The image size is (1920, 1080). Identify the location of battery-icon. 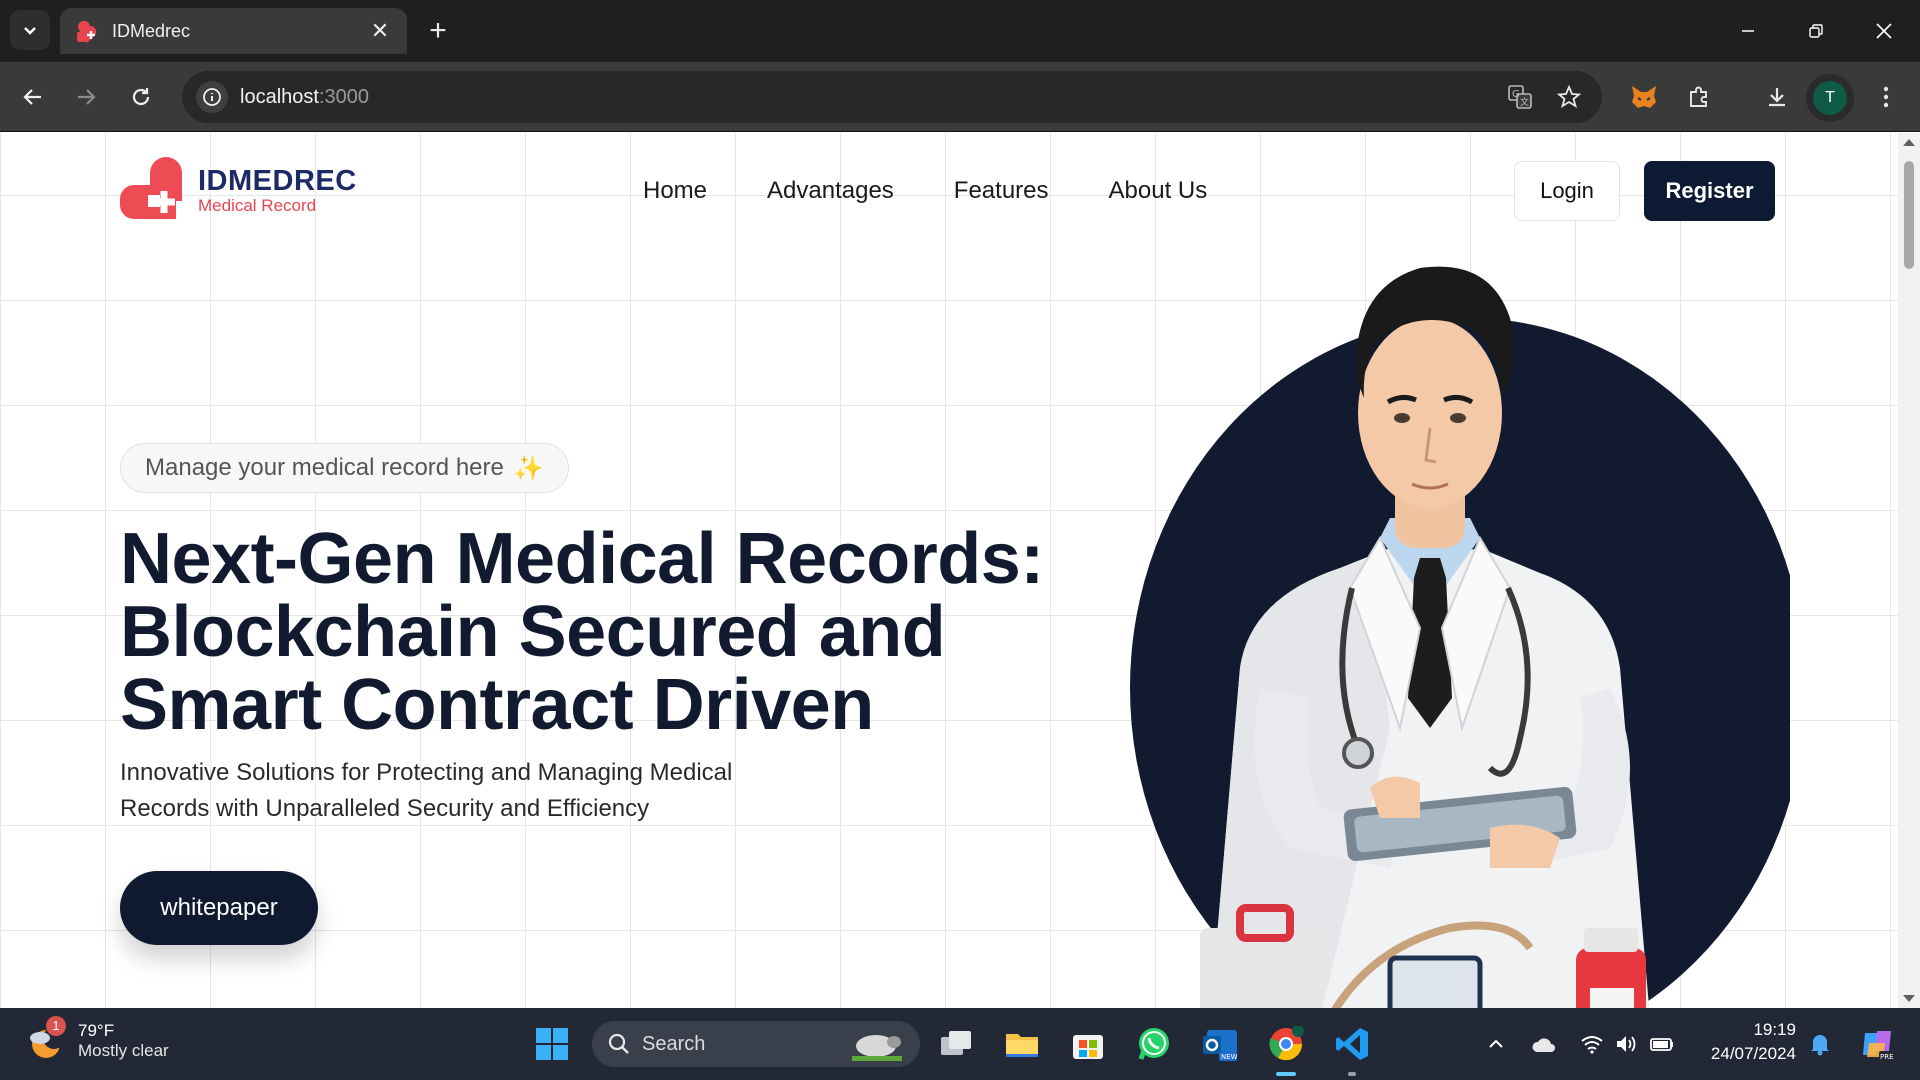
(1661, 1044).